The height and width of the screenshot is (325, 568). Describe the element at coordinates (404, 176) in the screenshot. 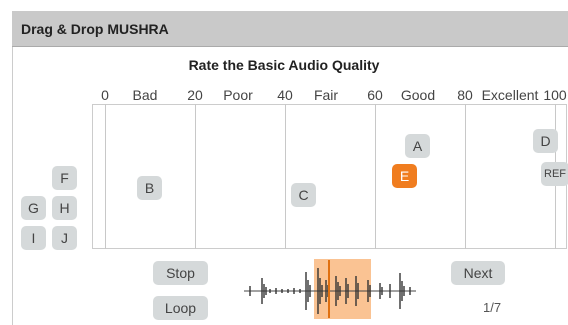

I see `item-e-chip: E` at that location.